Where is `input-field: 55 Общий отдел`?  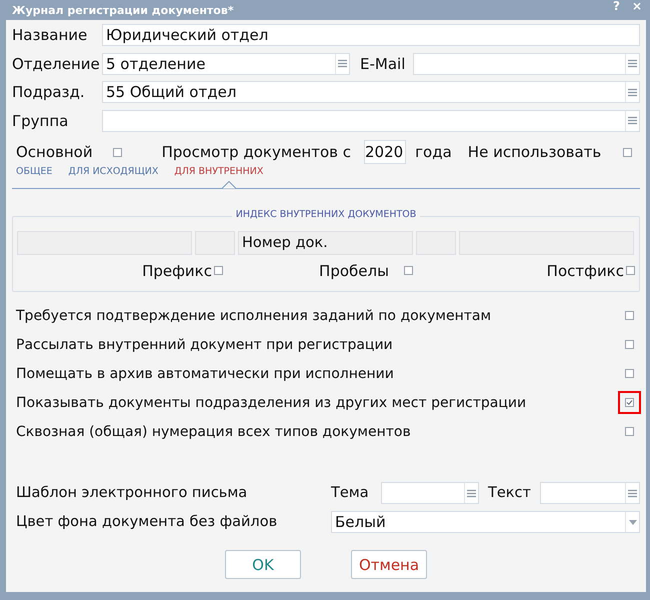
input-field: 55 Общий отдел is located at coordinates (371, 92).